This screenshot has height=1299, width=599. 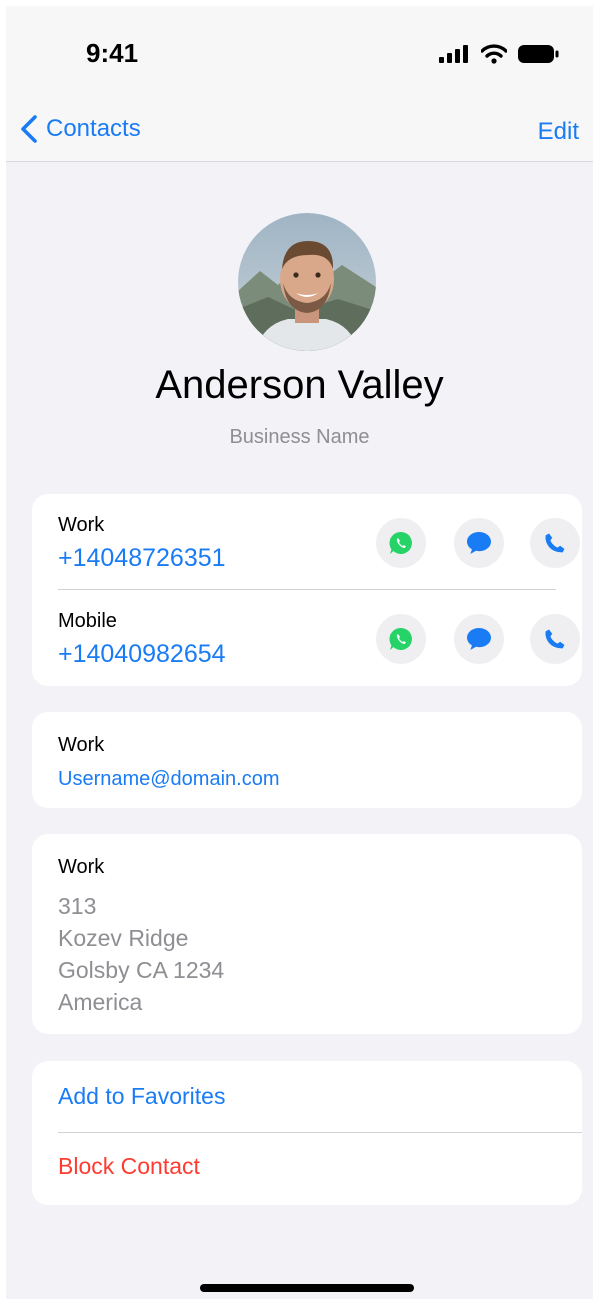 I want to click on status-icons, so click(x=499, y=54).